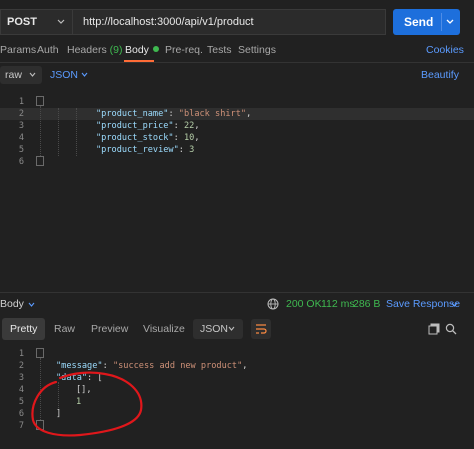 Image resolution: width=474 pixels, height=449 pixels. I want to click on url-input: http://localhost:3000/api/v1/product, so click(229, 22).